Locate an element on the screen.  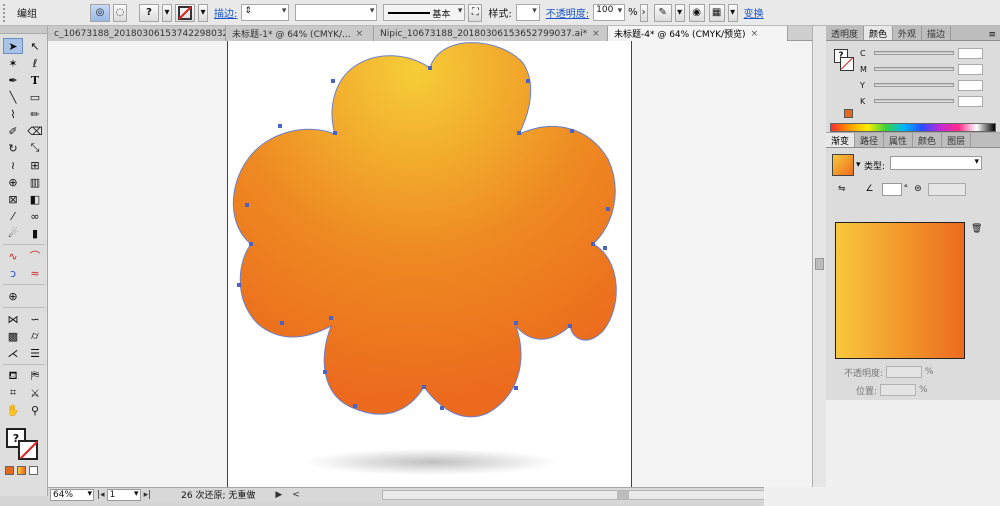
zoom-select: 64% ▾ is located at coordinates (72, 494).